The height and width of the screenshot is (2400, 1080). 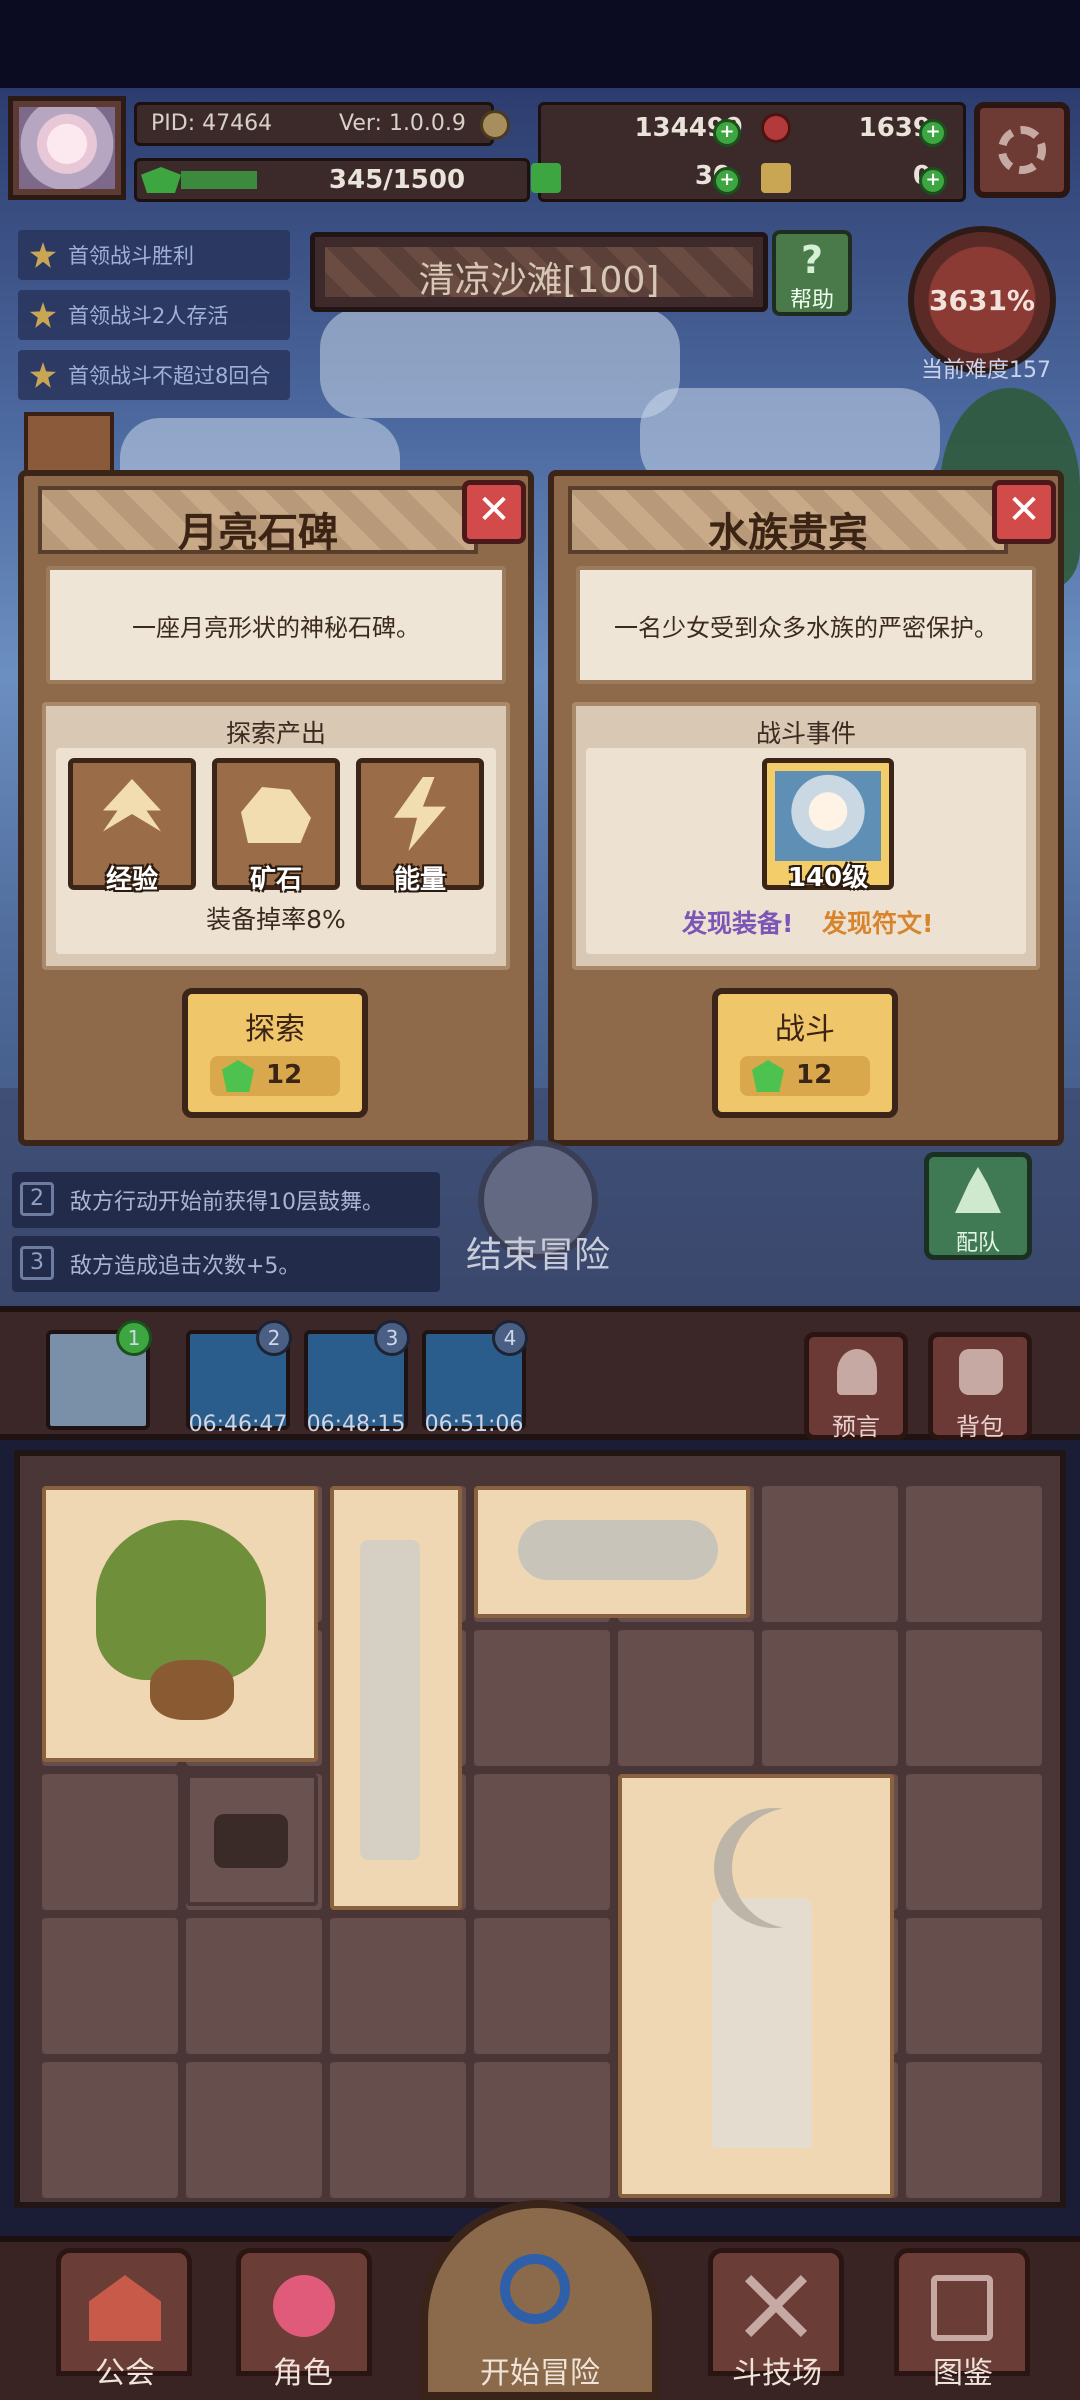 I want to click on reward-ore: 矿石, so click(x=276, y=826).